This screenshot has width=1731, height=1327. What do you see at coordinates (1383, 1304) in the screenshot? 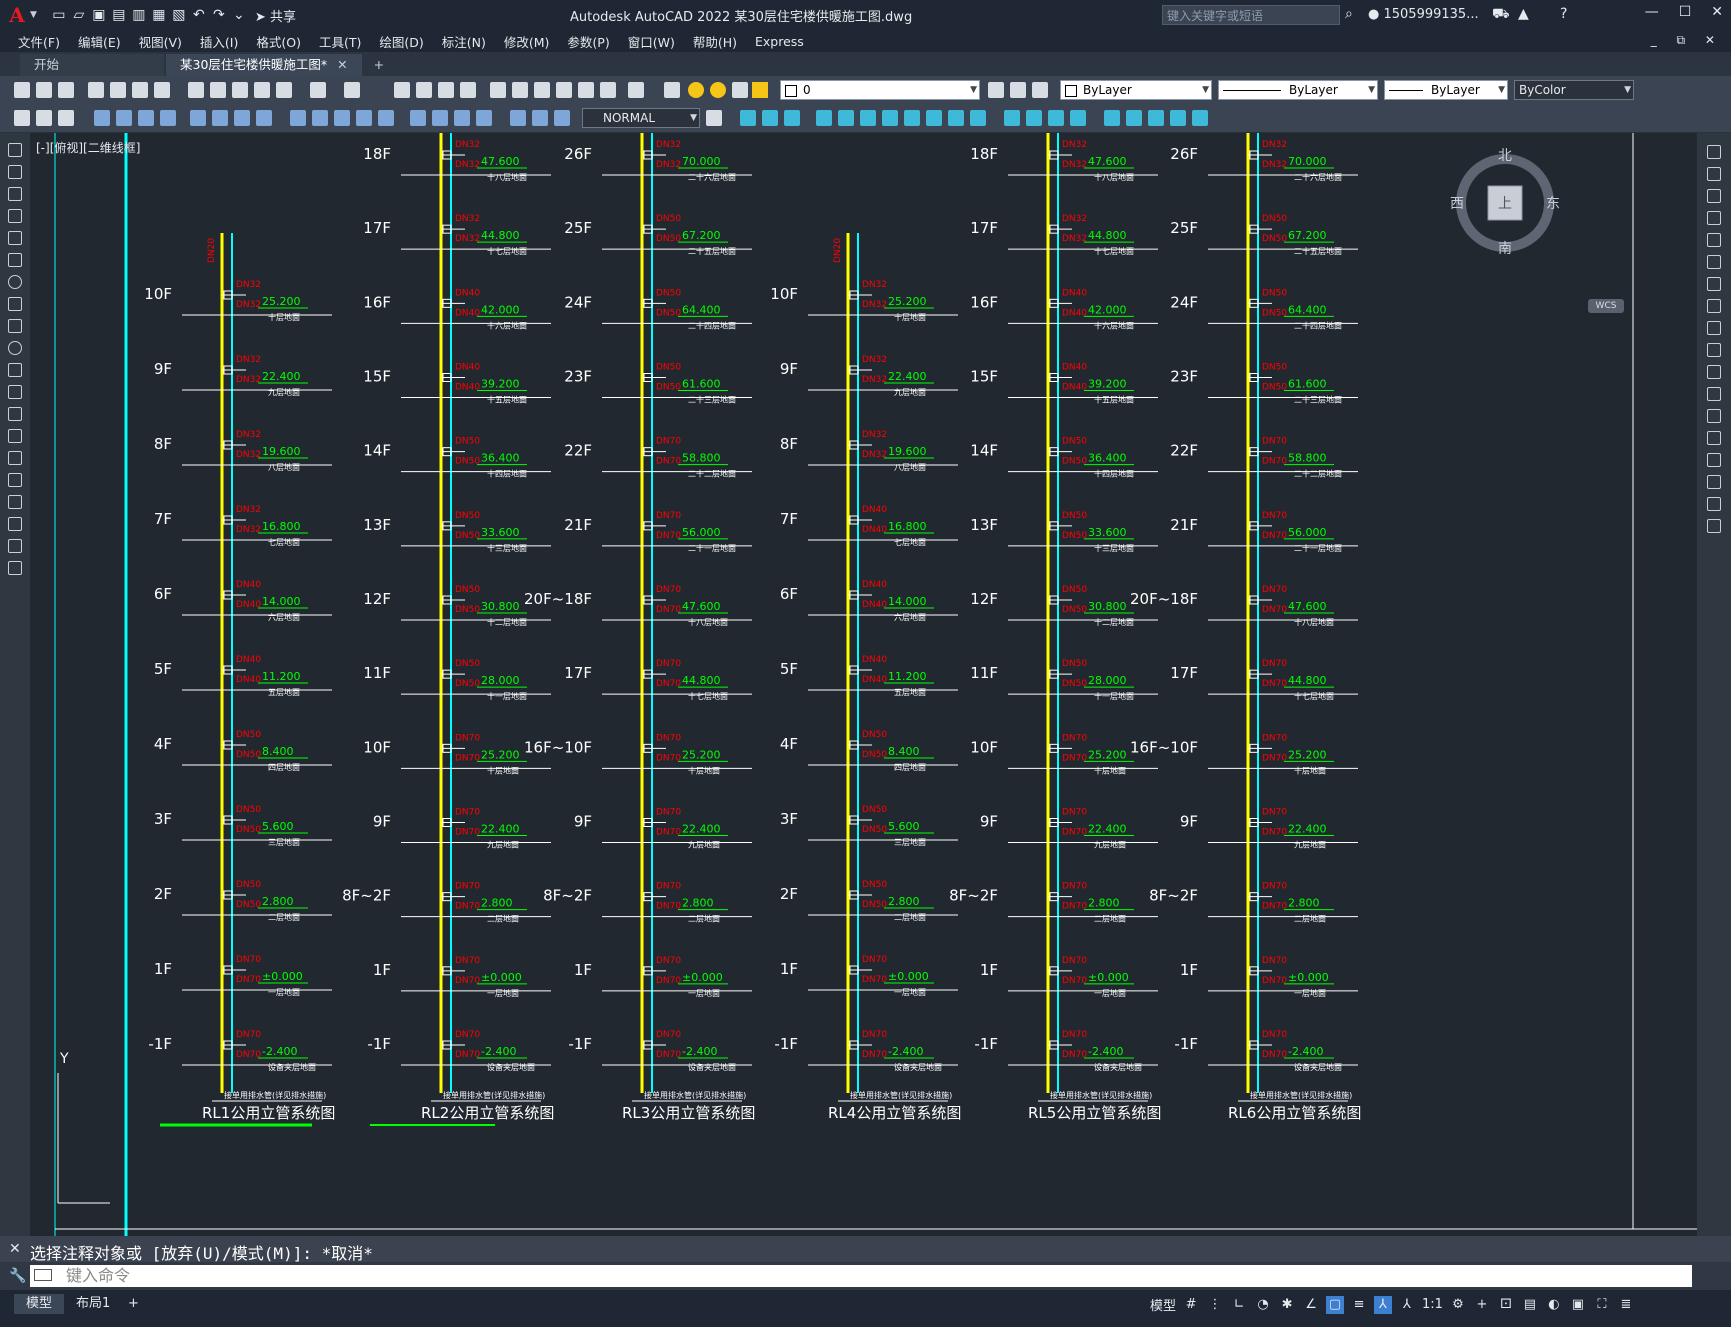
I see `annotation-visibility-icon: ⅄` at bounding box center [1383, 1304].